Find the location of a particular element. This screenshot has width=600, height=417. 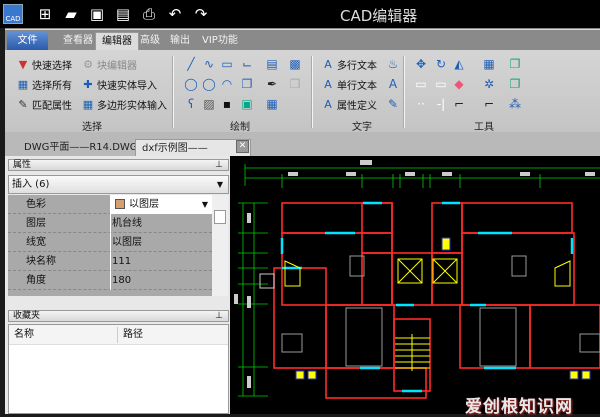

property-label: 块名称 is located at coordinates (41, 261).